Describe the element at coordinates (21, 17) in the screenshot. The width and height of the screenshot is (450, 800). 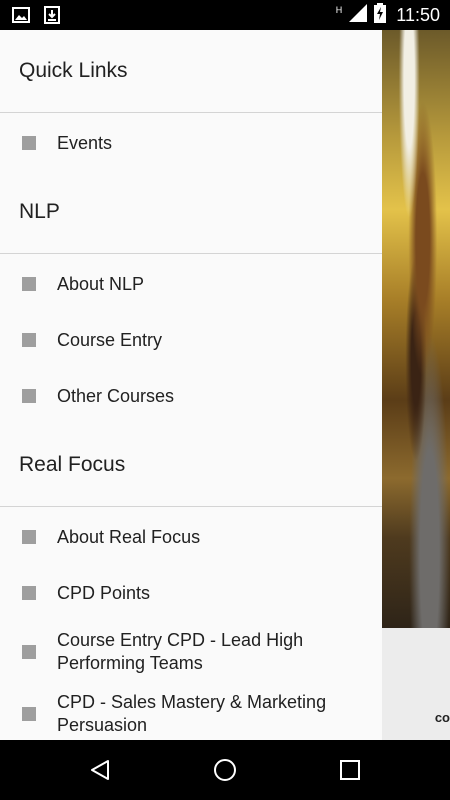
I see `image-notification-icon` at that location.